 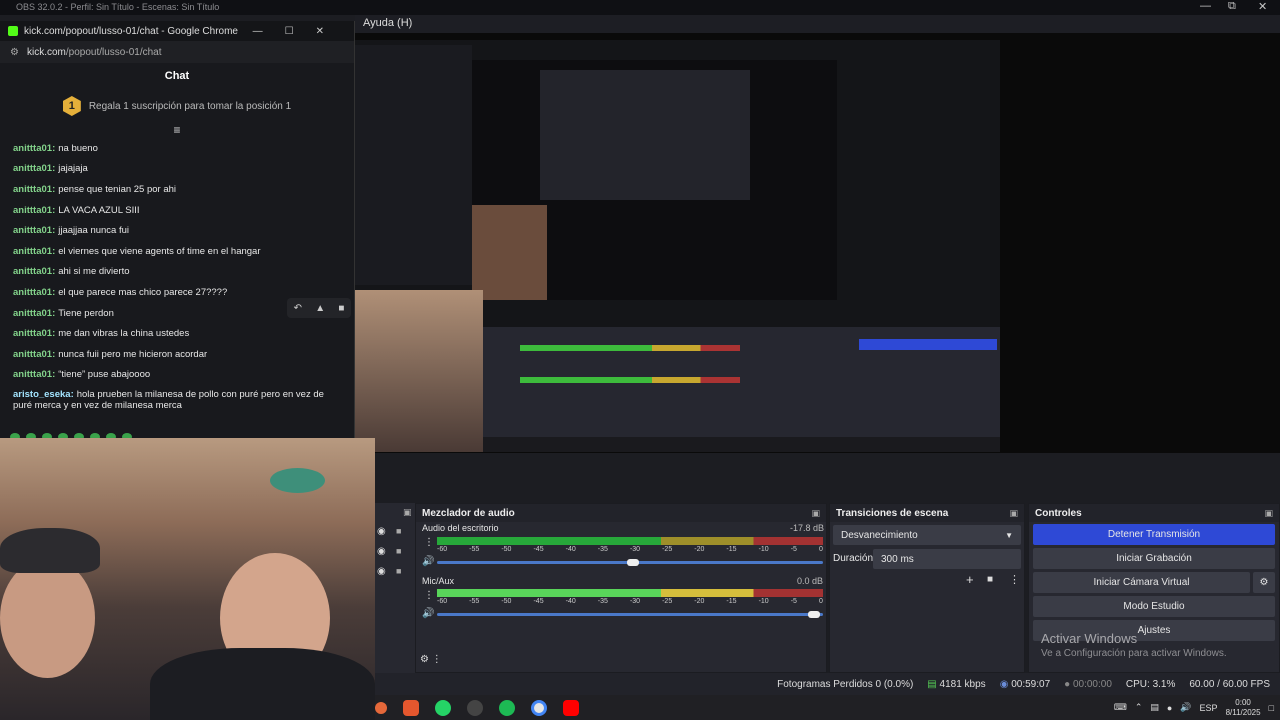 What do you see at coordinates (177, 52) in the screenshot?
I see `address-bar: ⚙ kick.com/popout/lusso-01/chat` at bounding box center [177, 52].